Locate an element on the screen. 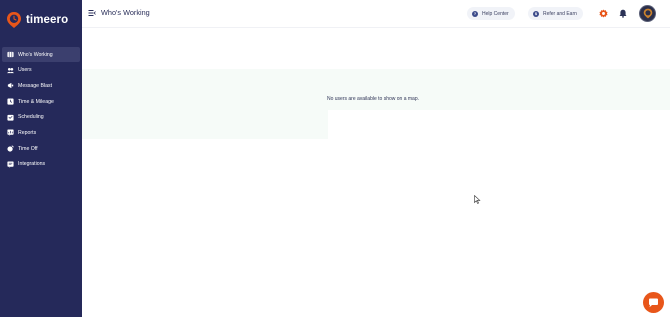 The width and height of the screenshot is (670, 317). sidebar-item-users: Users is located at coordinates (41, 70).